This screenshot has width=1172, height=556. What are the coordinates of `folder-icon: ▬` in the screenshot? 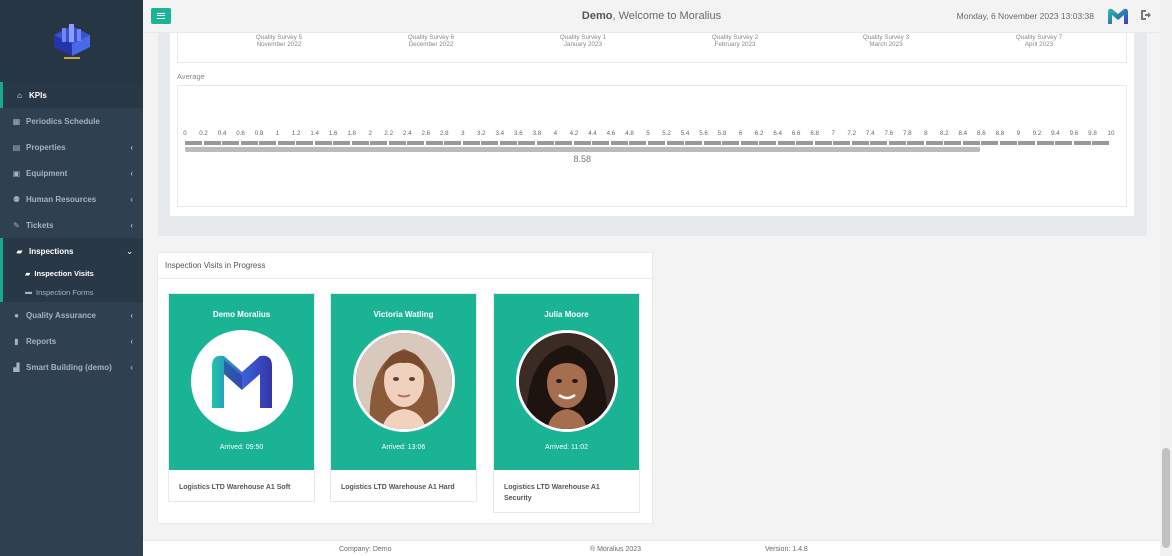 It's located at (28, 292).